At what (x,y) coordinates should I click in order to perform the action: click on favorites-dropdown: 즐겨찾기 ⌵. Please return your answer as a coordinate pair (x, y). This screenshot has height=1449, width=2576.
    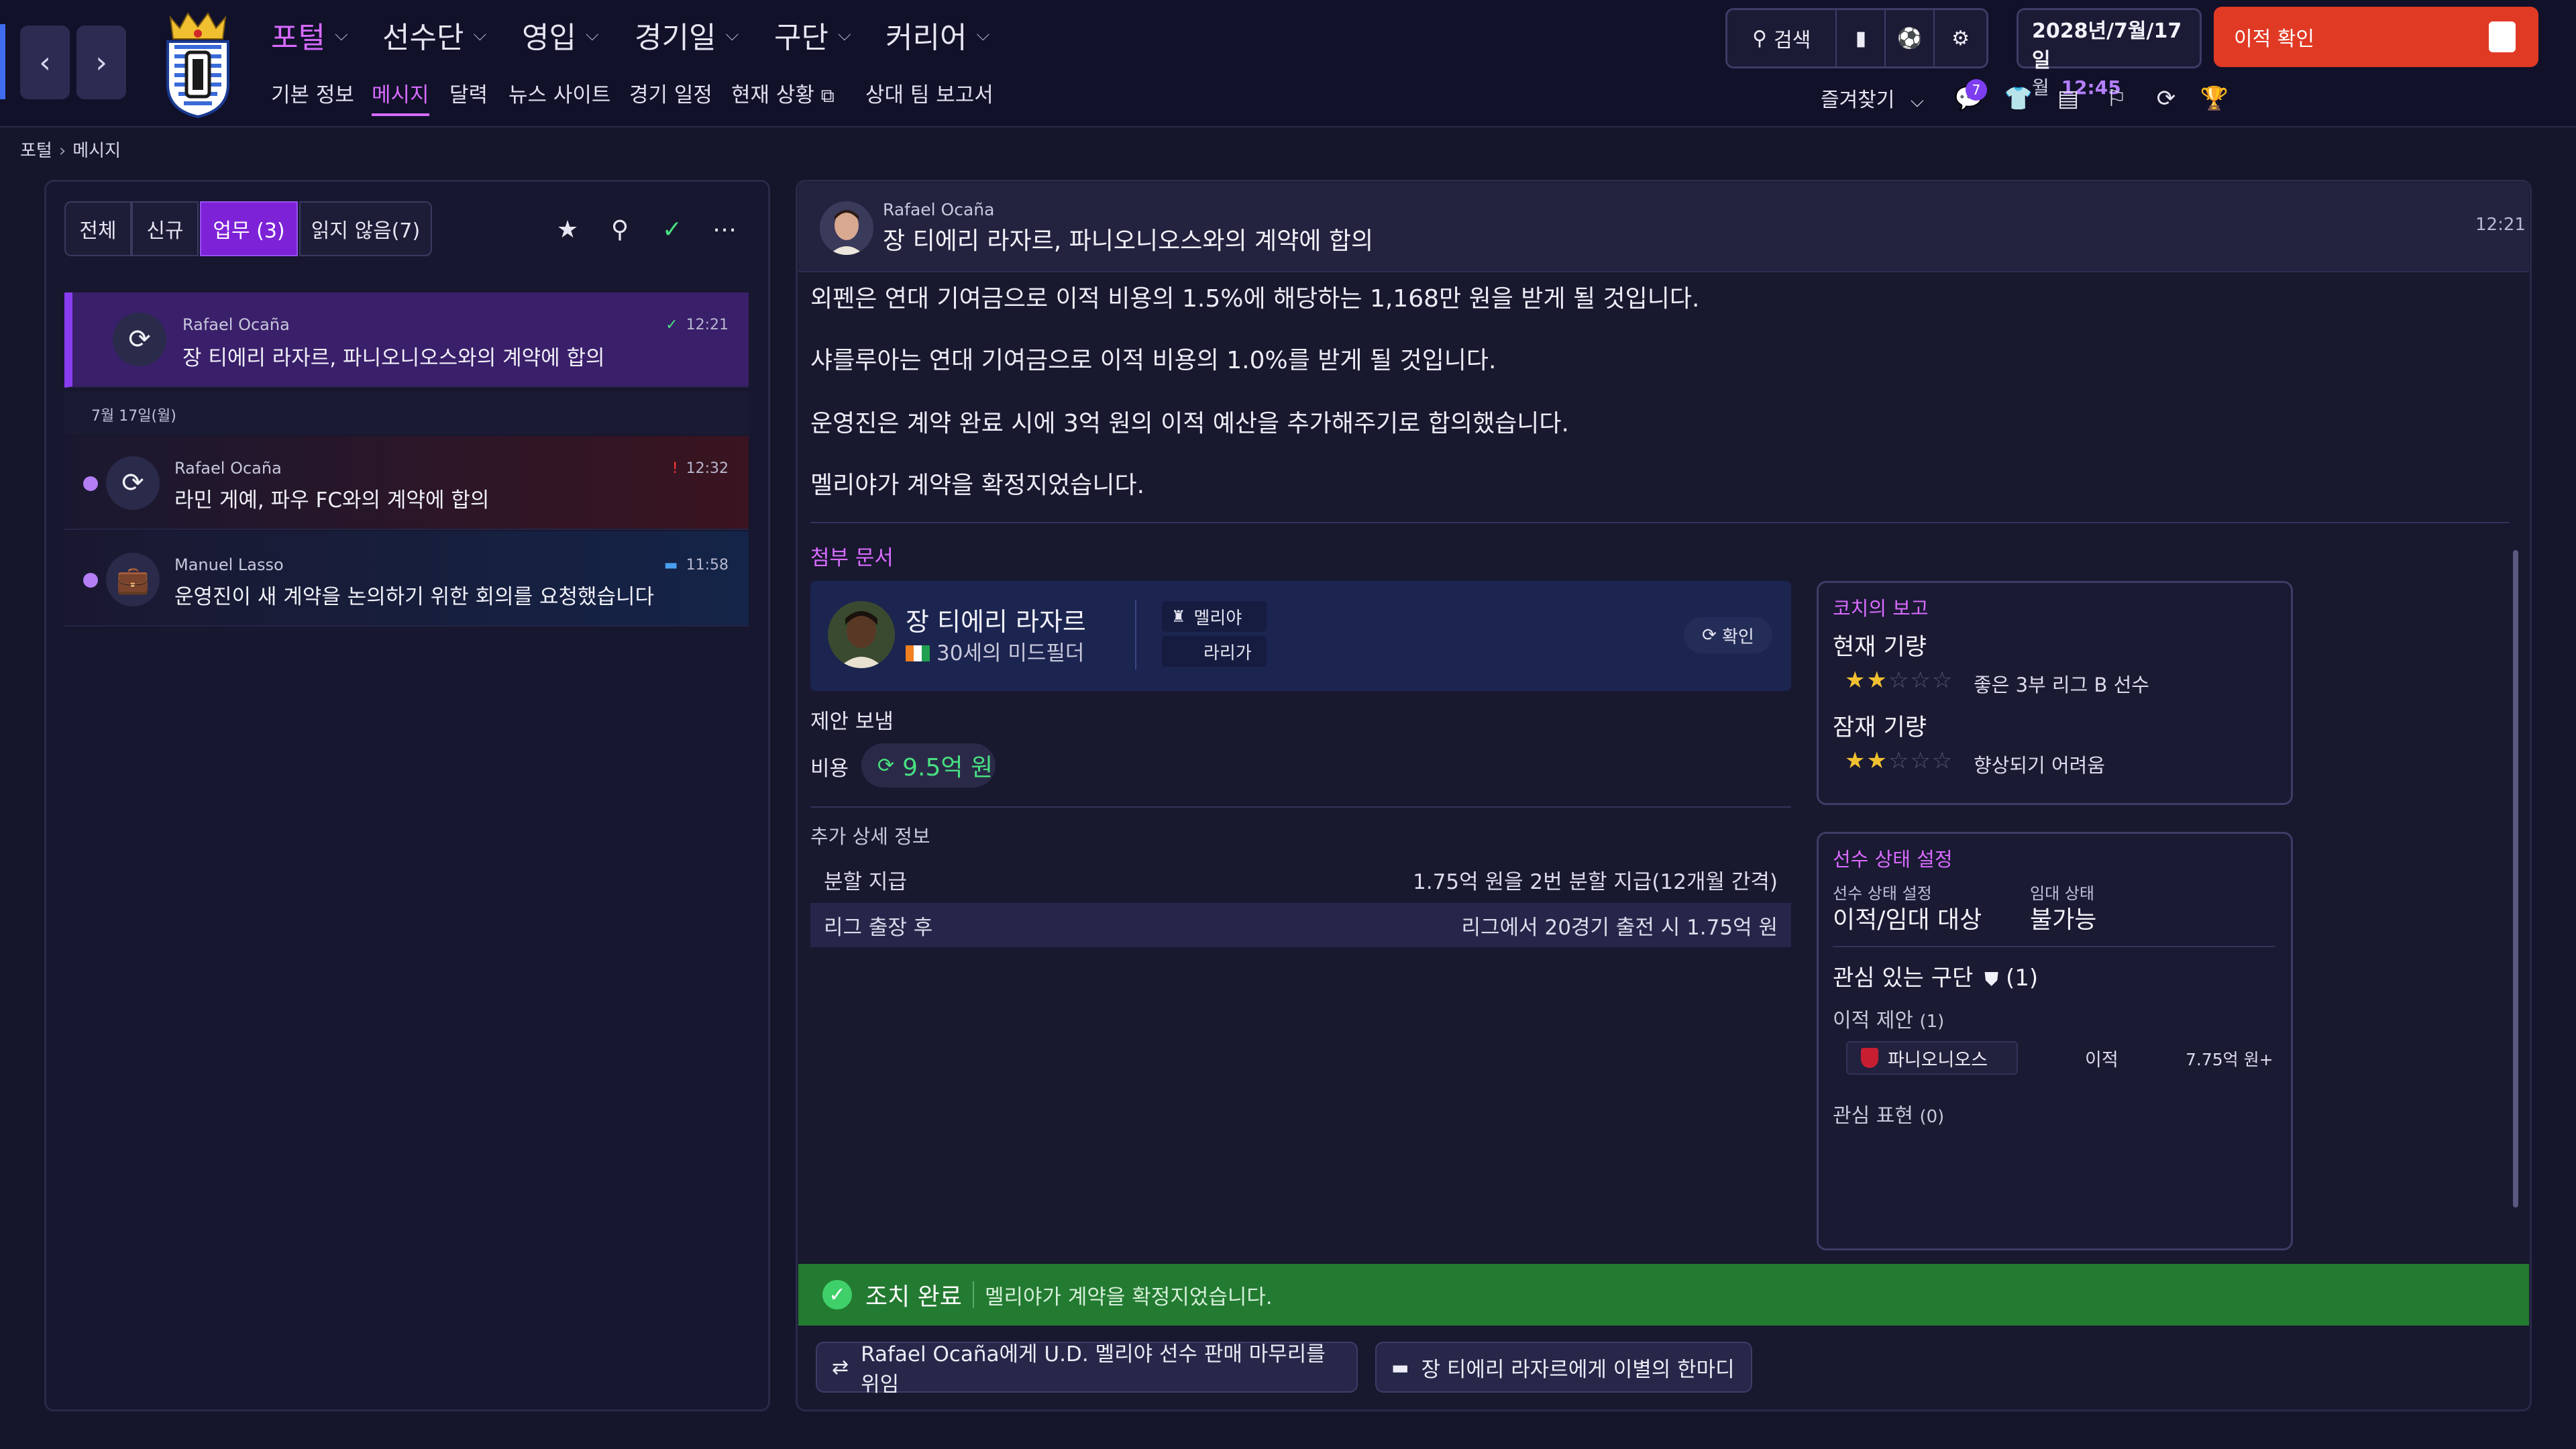
    Looking at the image, I should click on (1872, 98).